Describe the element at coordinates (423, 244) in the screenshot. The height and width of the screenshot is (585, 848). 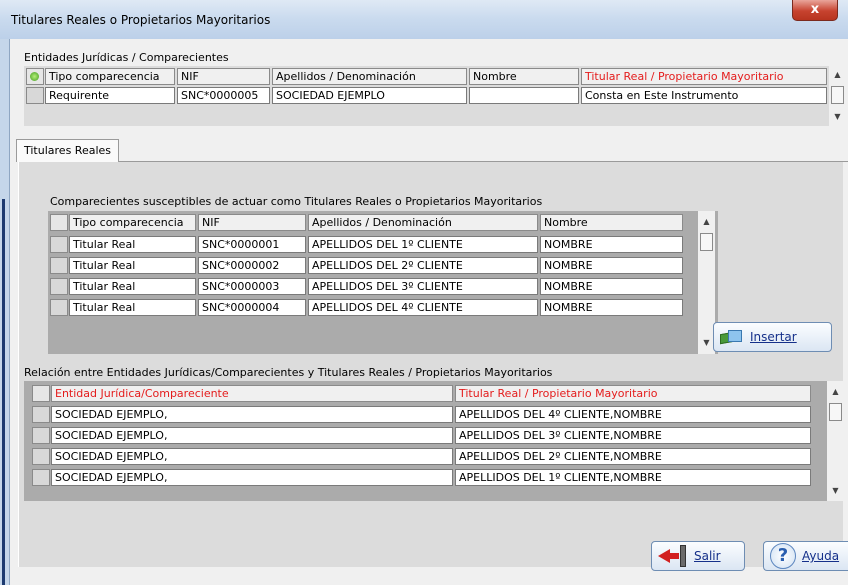
I see `cell-apellidos: APELLIDOS DEL 1º CLIENTE` at that location.